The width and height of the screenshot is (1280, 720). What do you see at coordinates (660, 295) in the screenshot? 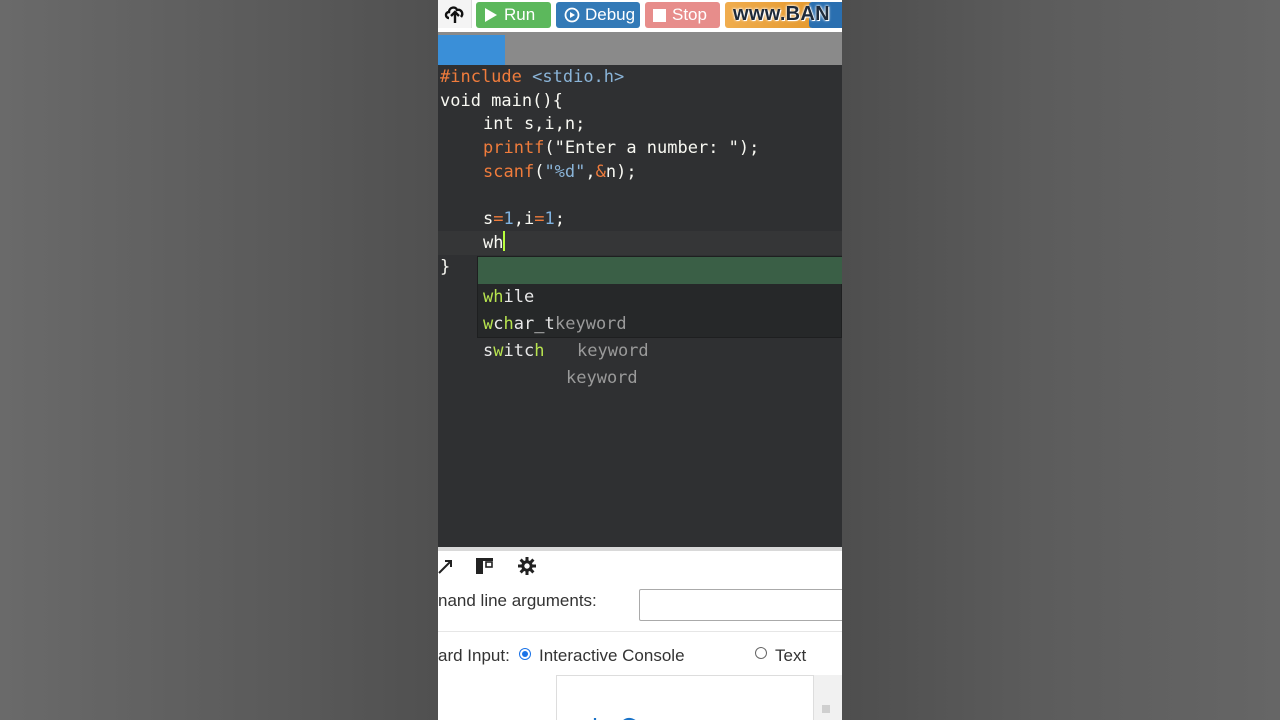
I see `autocomplete-item-while: while keyword` at bounding box center [660, 295].